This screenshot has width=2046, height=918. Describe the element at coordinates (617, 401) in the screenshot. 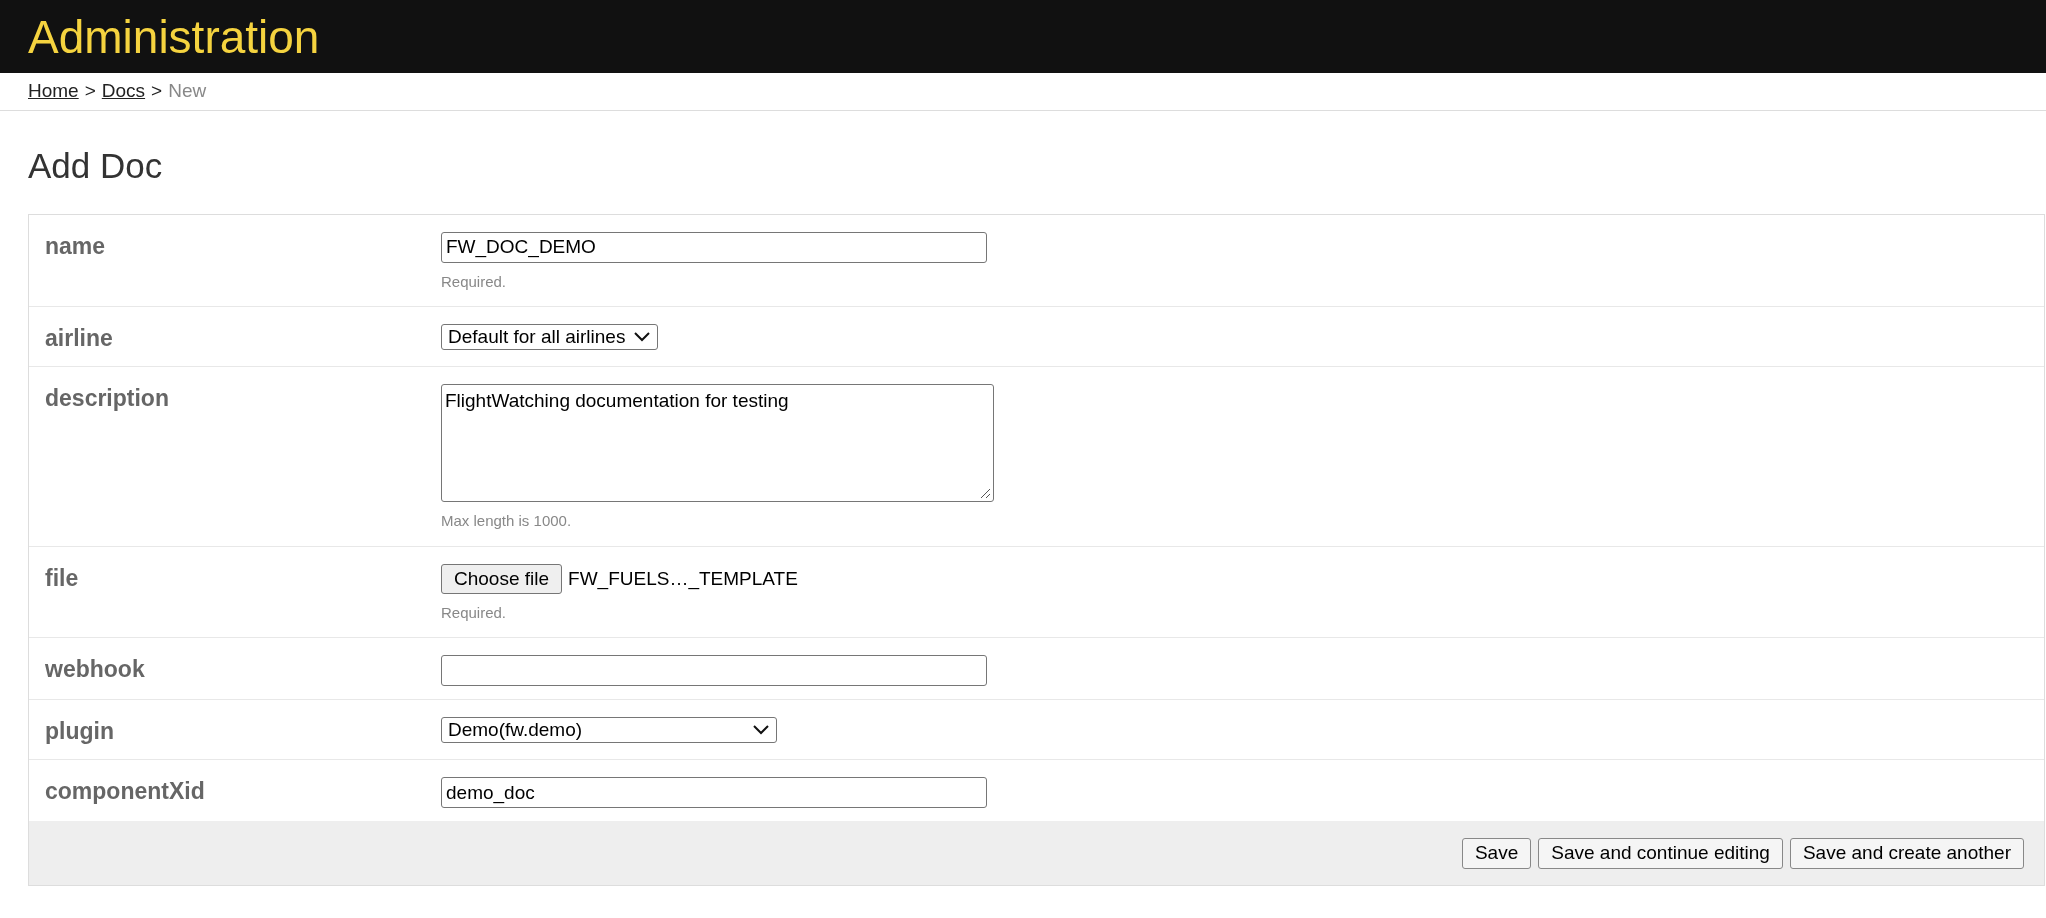

I see `textarea-text: FlightWatching documentation for testing` at that location.